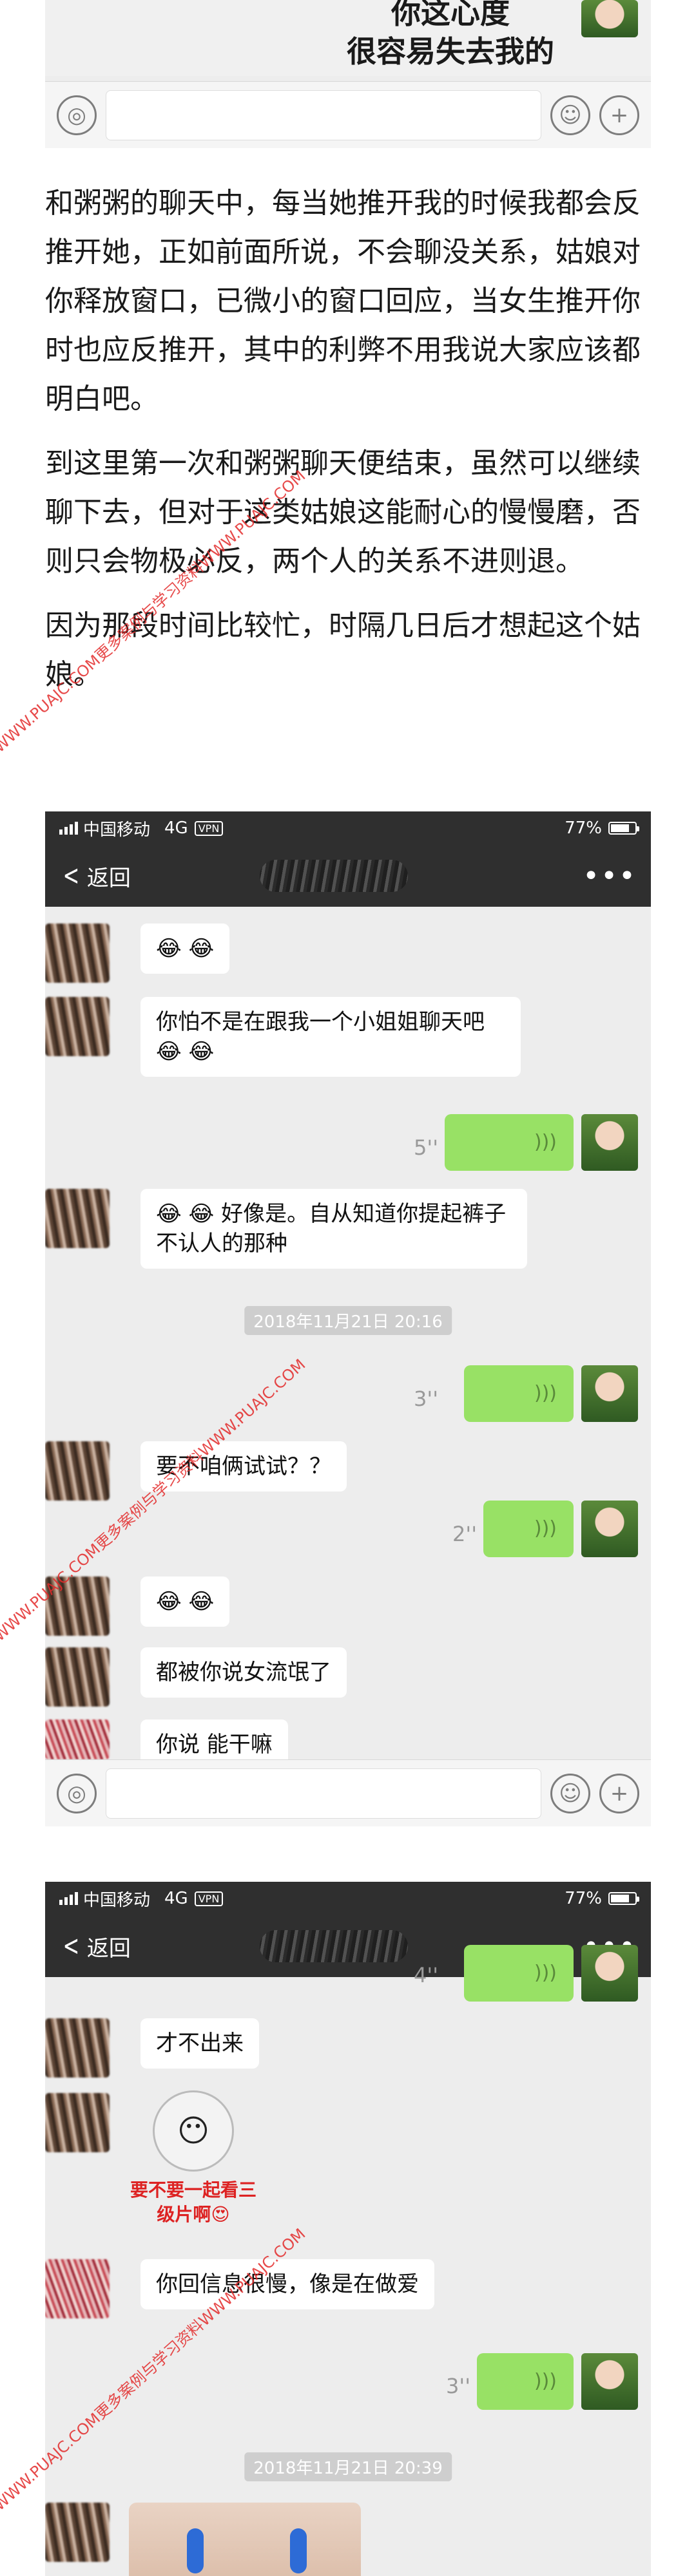 This screenshot has height=2576, width=696. I want to click on chat-bubble: 才不出来, so click(200, 2043).